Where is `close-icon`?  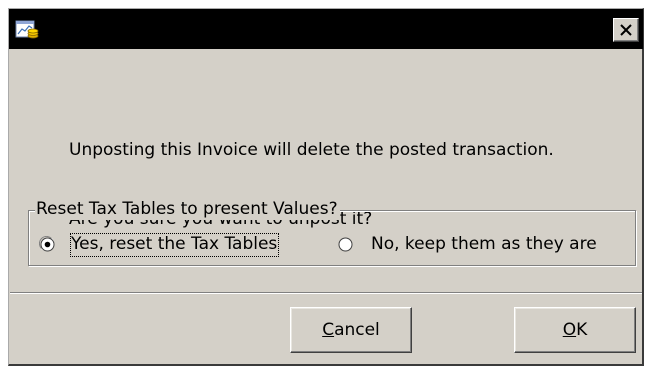
close-icon is located at coordinates (626, 30).